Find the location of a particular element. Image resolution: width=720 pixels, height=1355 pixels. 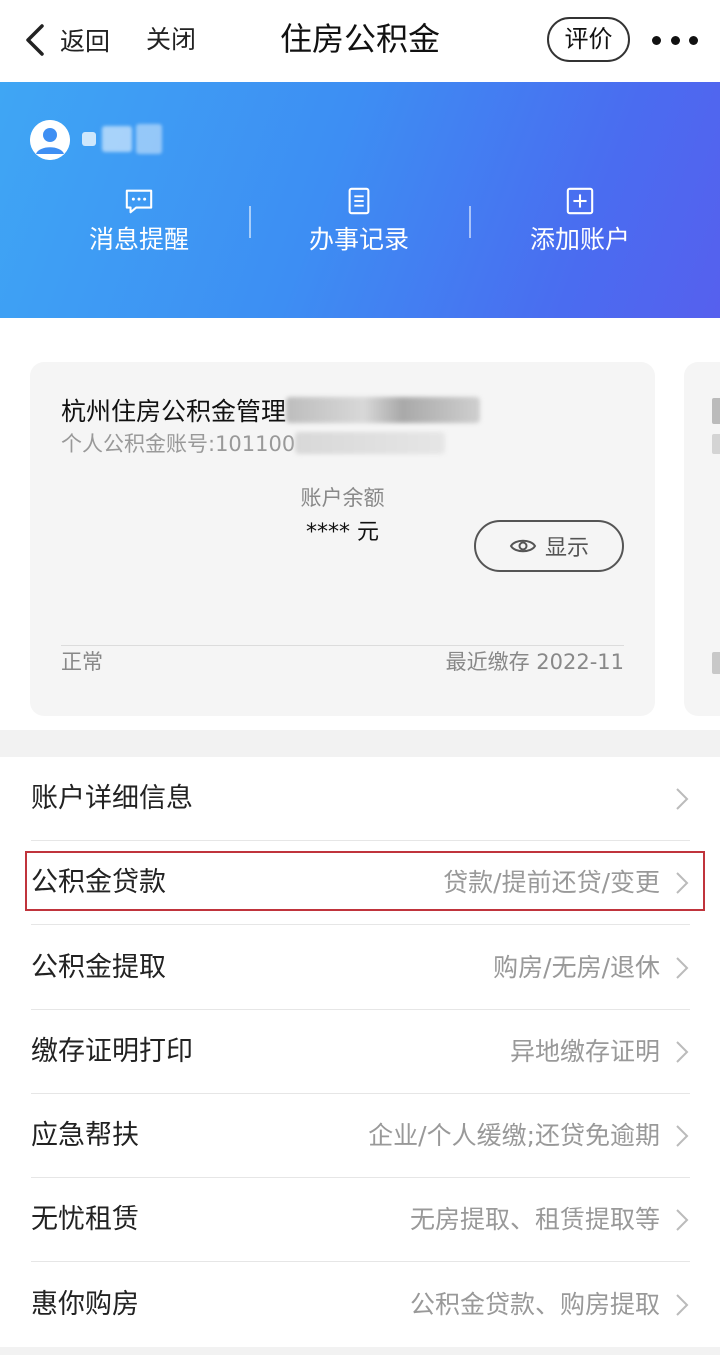

nav-bar: 返回 关闭 住房公积金 评价 is located at coordinates (360, 41).